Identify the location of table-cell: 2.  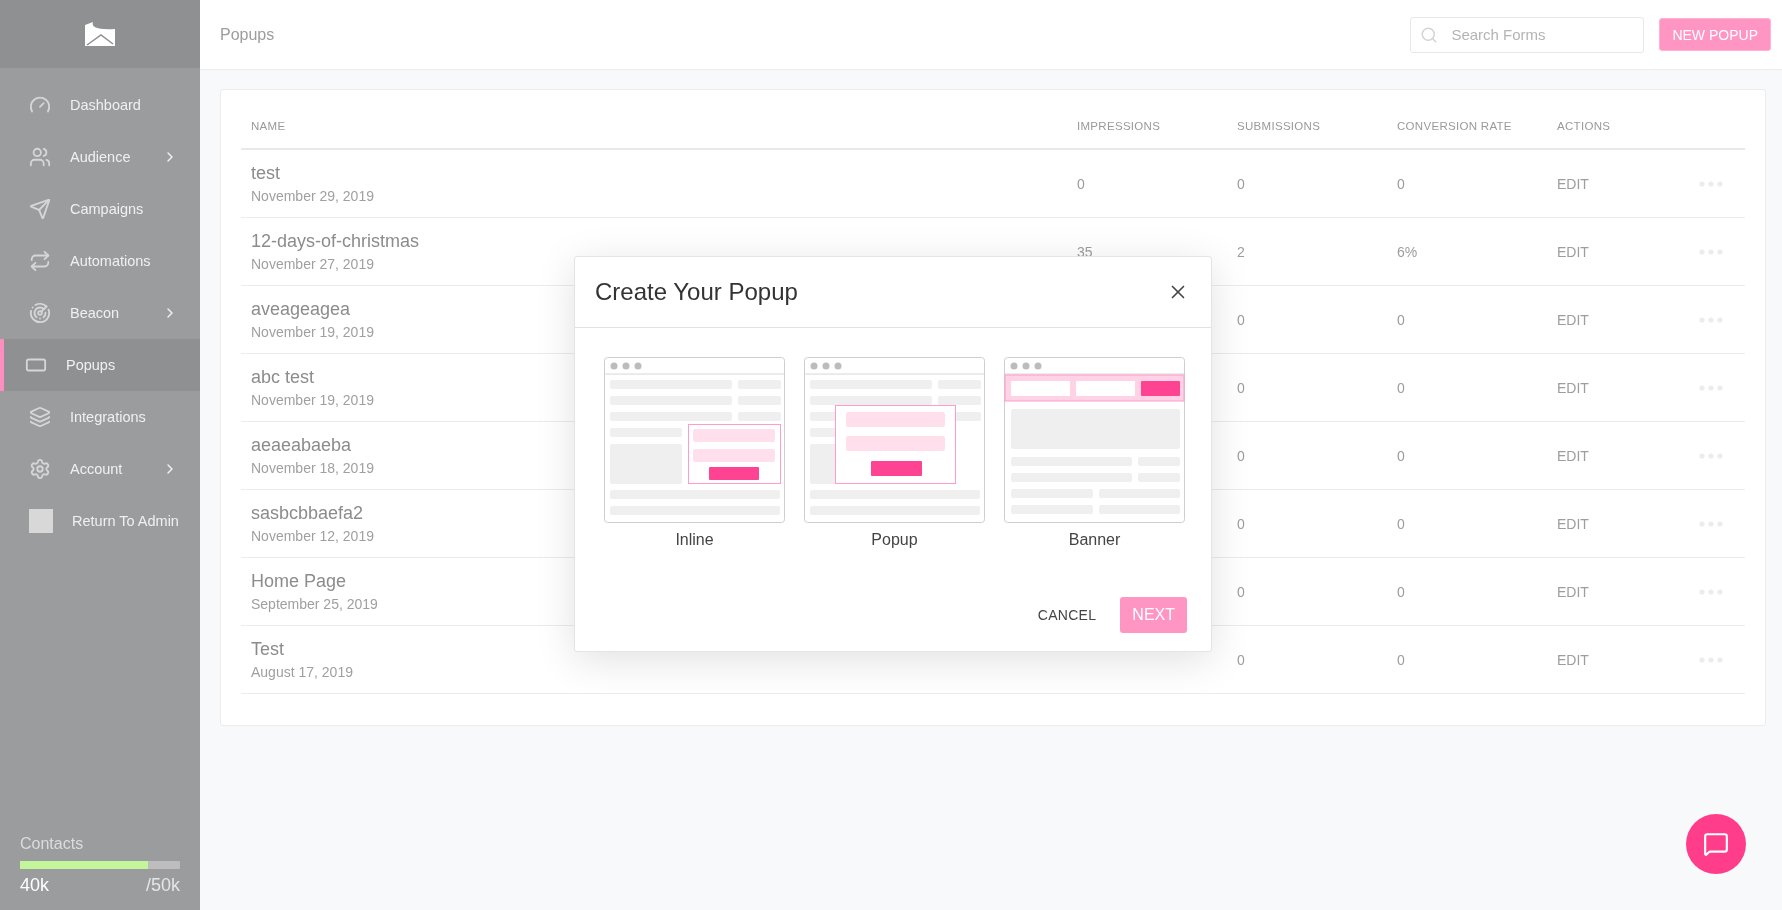
(1241, 251).